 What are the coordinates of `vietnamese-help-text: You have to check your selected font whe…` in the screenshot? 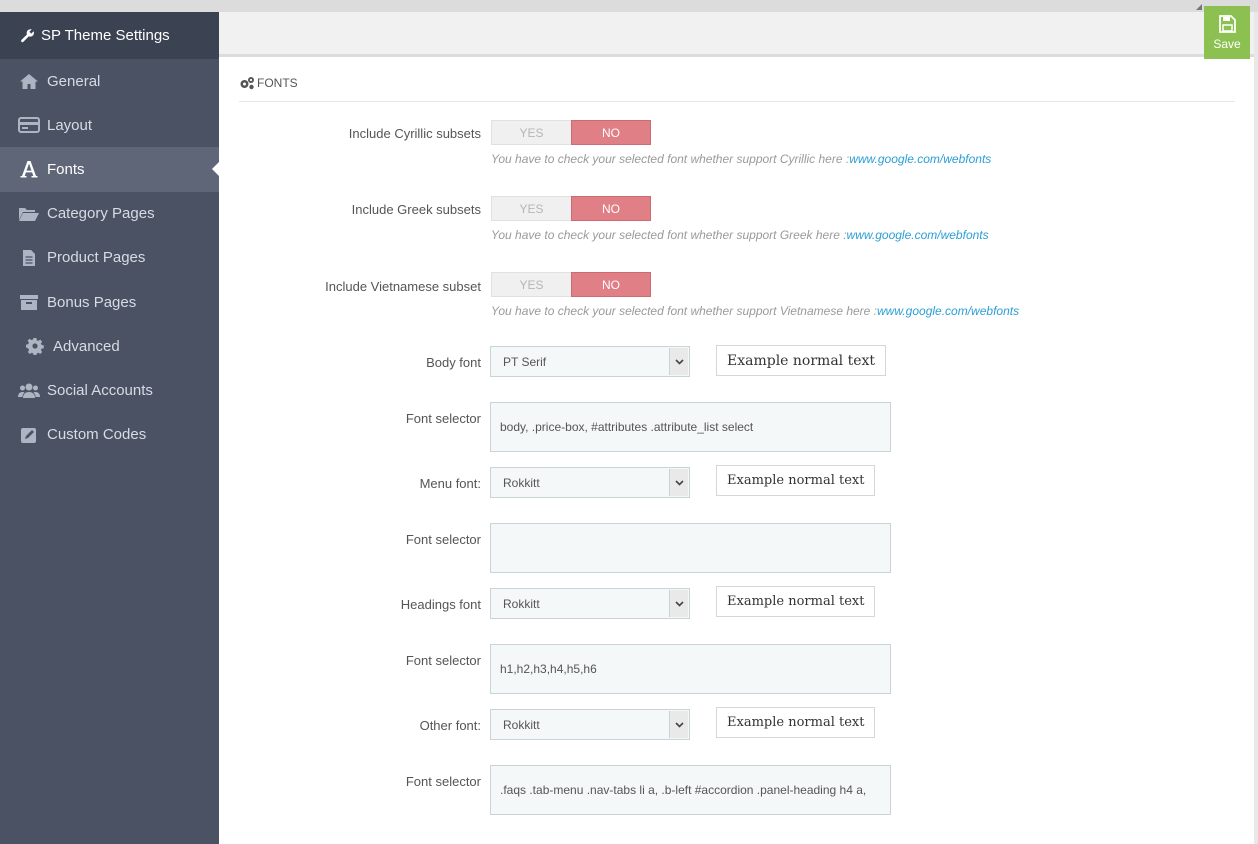 It's located at (755, 311).